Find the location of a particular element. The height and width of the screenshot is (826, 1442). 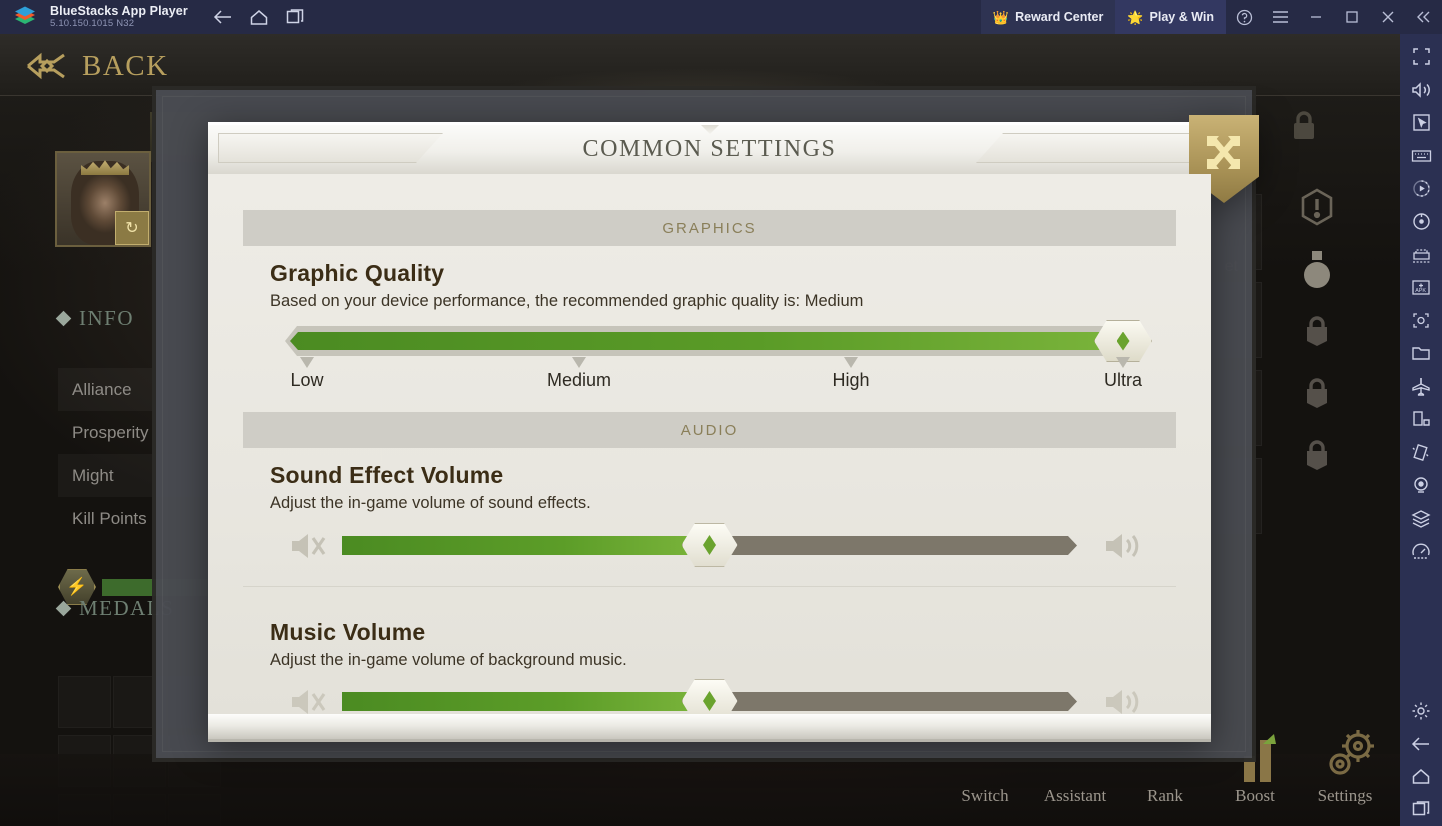

bluestacks-logo is located at coordinates (25, 17).